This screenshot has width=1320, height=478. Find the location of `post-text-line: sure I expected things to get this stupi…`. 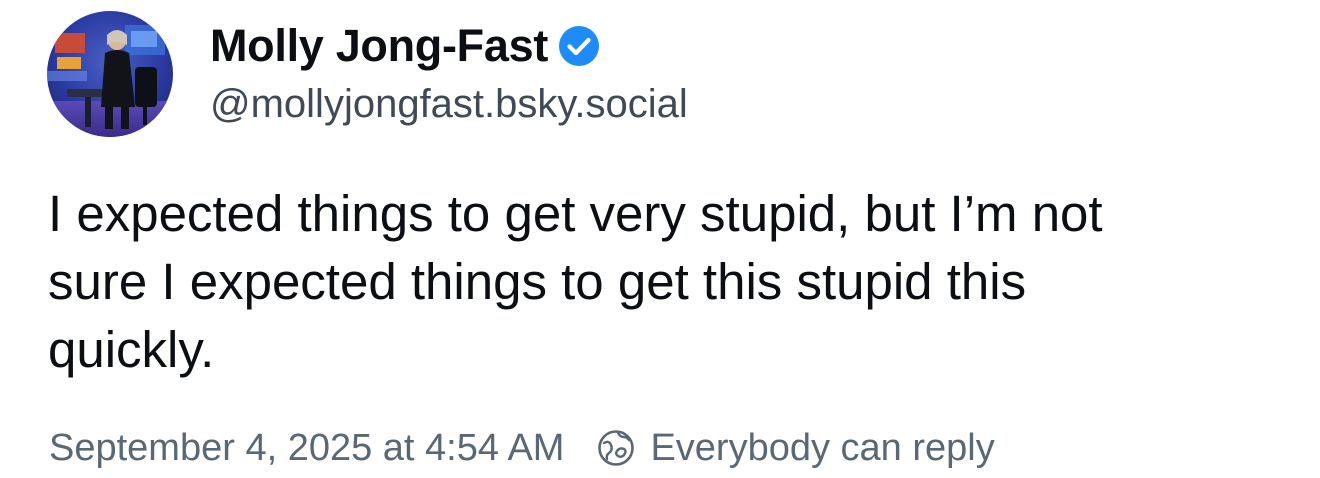

post-text-line: sure I expected things to get this stupi… is located at coordinates (537, 281).